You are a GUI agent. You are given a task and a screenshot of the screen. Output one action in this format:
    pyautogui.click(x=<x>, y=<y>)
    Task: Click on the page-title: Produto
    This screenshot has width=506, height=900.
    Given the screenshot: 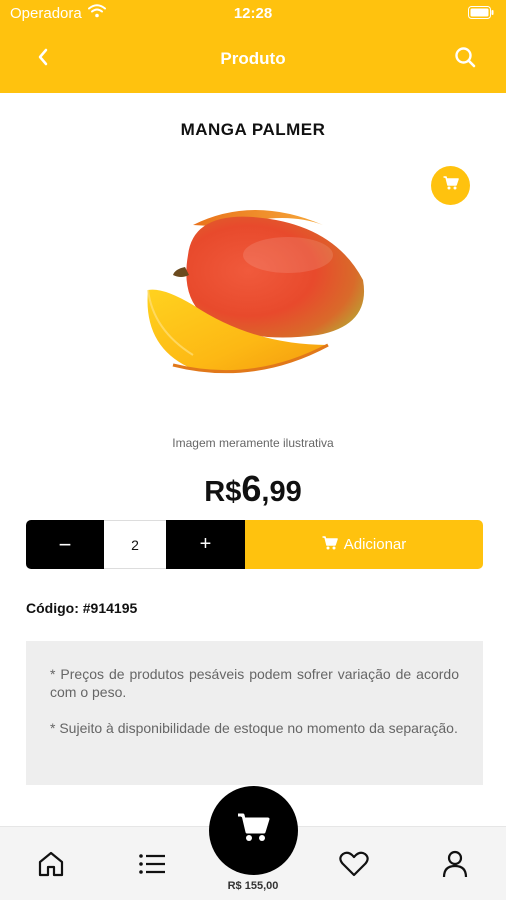 What is the action you would take?
    pyautogui.click(x=253, y=58)
    